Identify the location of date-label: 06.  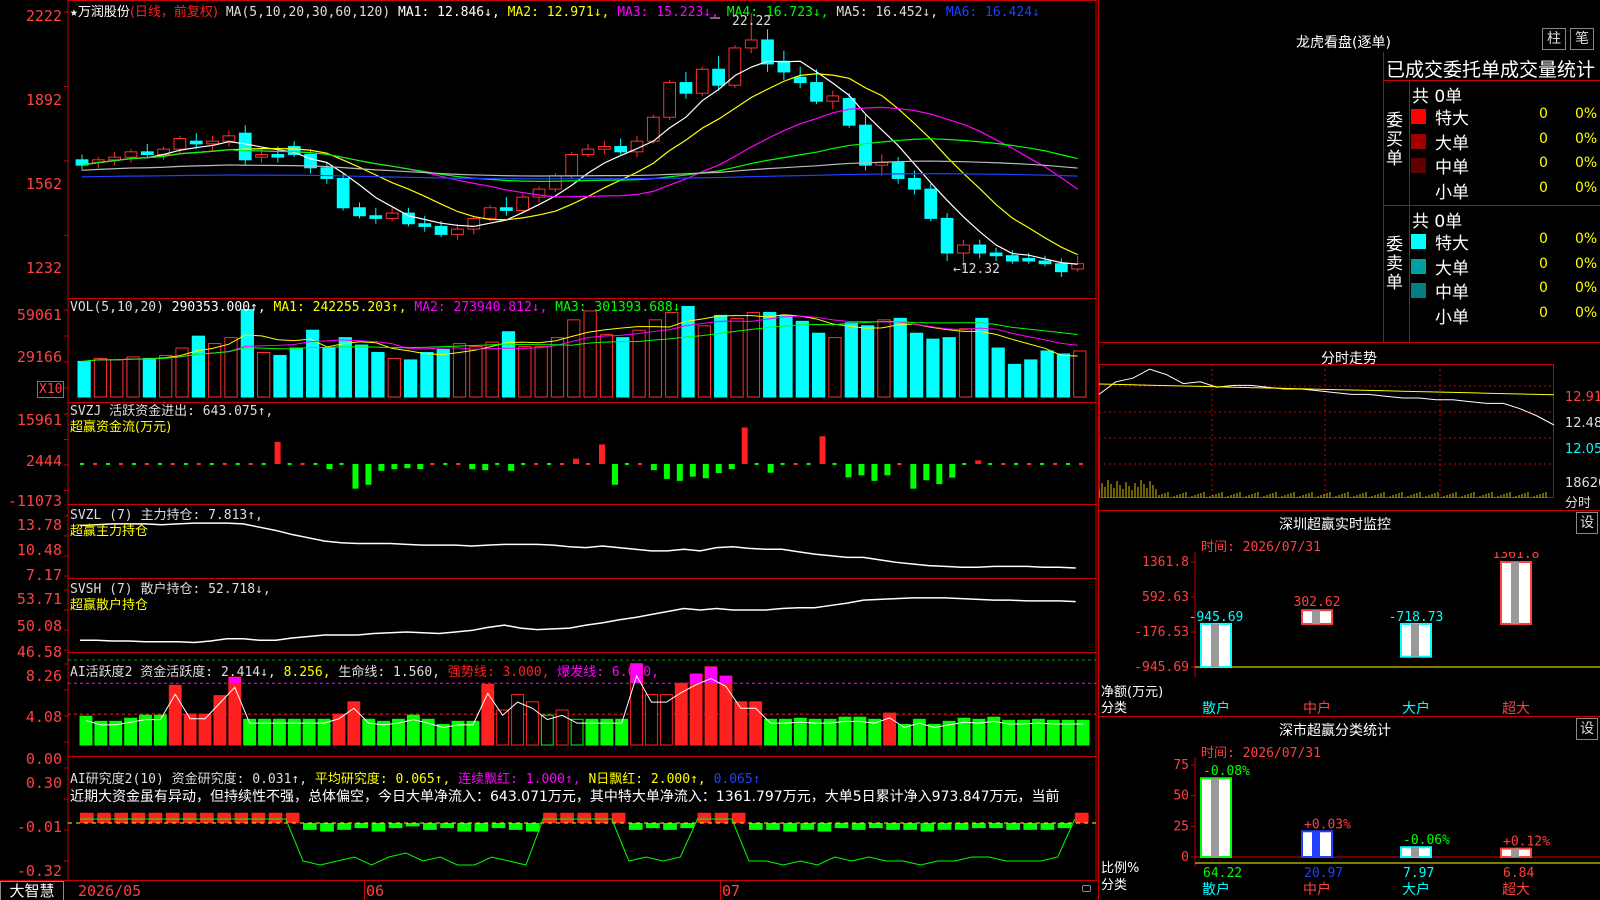
(375, 891).